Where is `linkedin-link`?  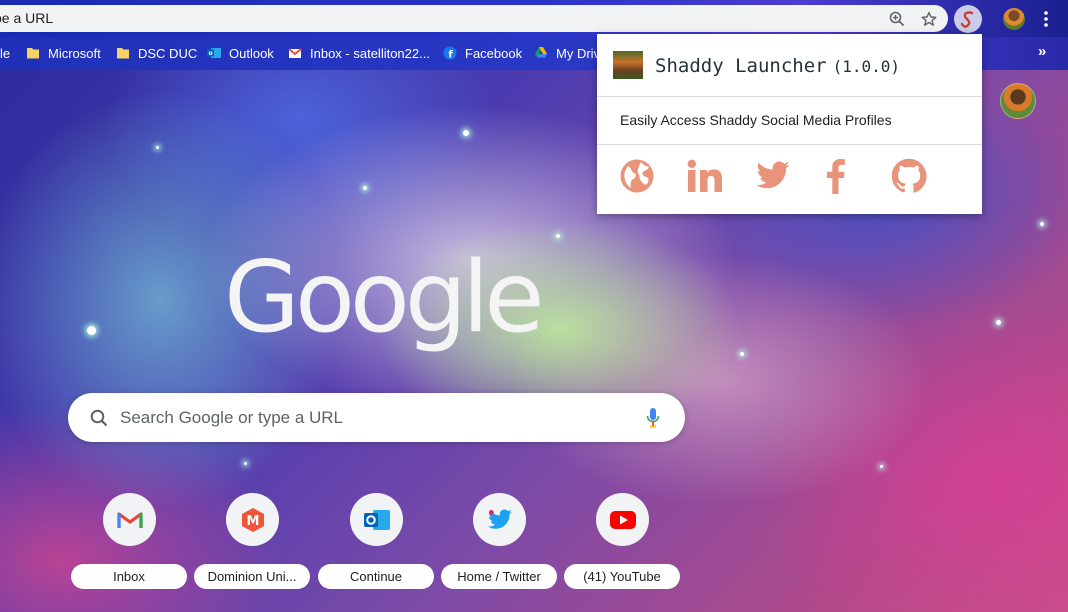 linkedin-link is located at coordinates (705, 176).